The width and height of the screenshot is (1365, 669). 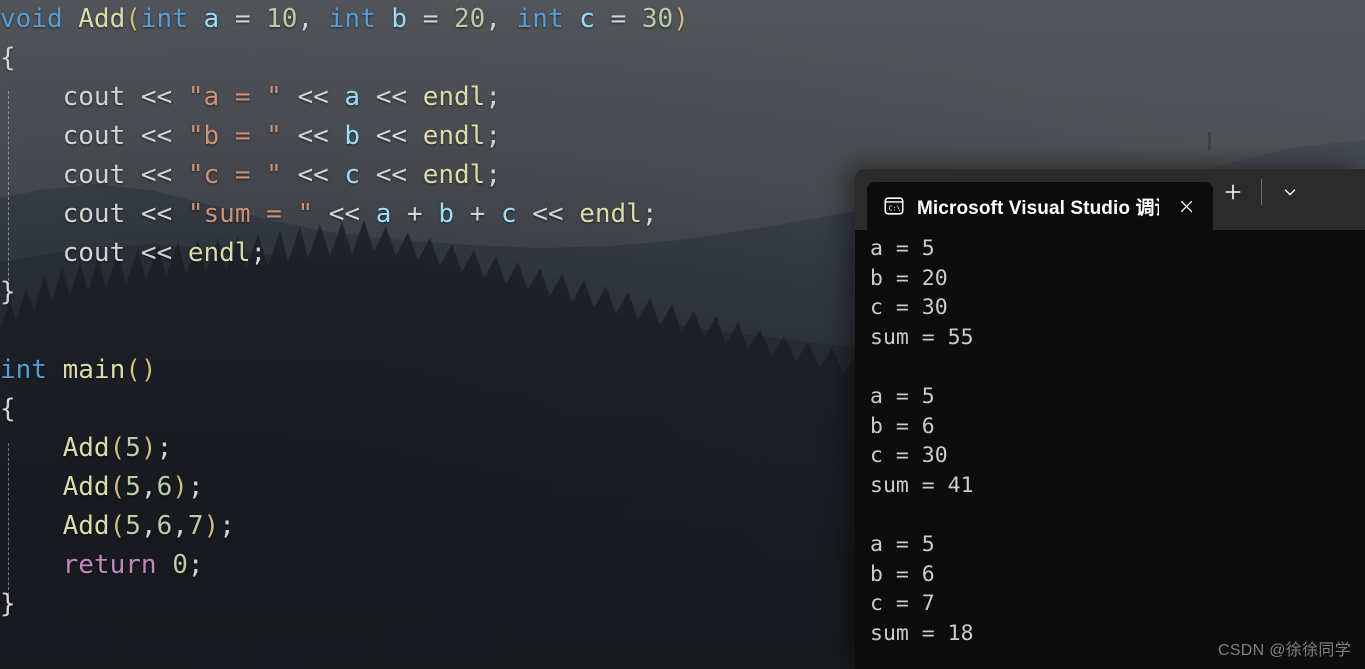 I want to click on terminal-line: sum = 41, so click(x=922, y=485).